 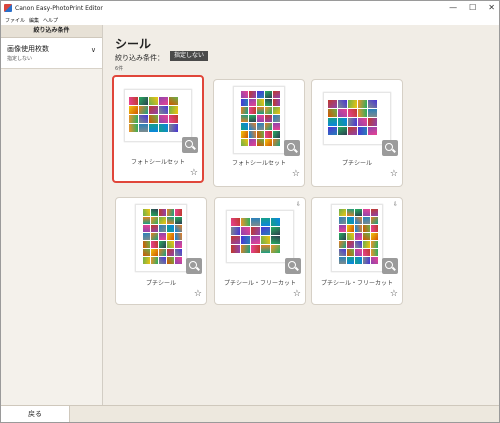 What do you see at coordinates (8, 8) in the screenshot?
I see `app-logo-icon` at bounding box center [8, 8].